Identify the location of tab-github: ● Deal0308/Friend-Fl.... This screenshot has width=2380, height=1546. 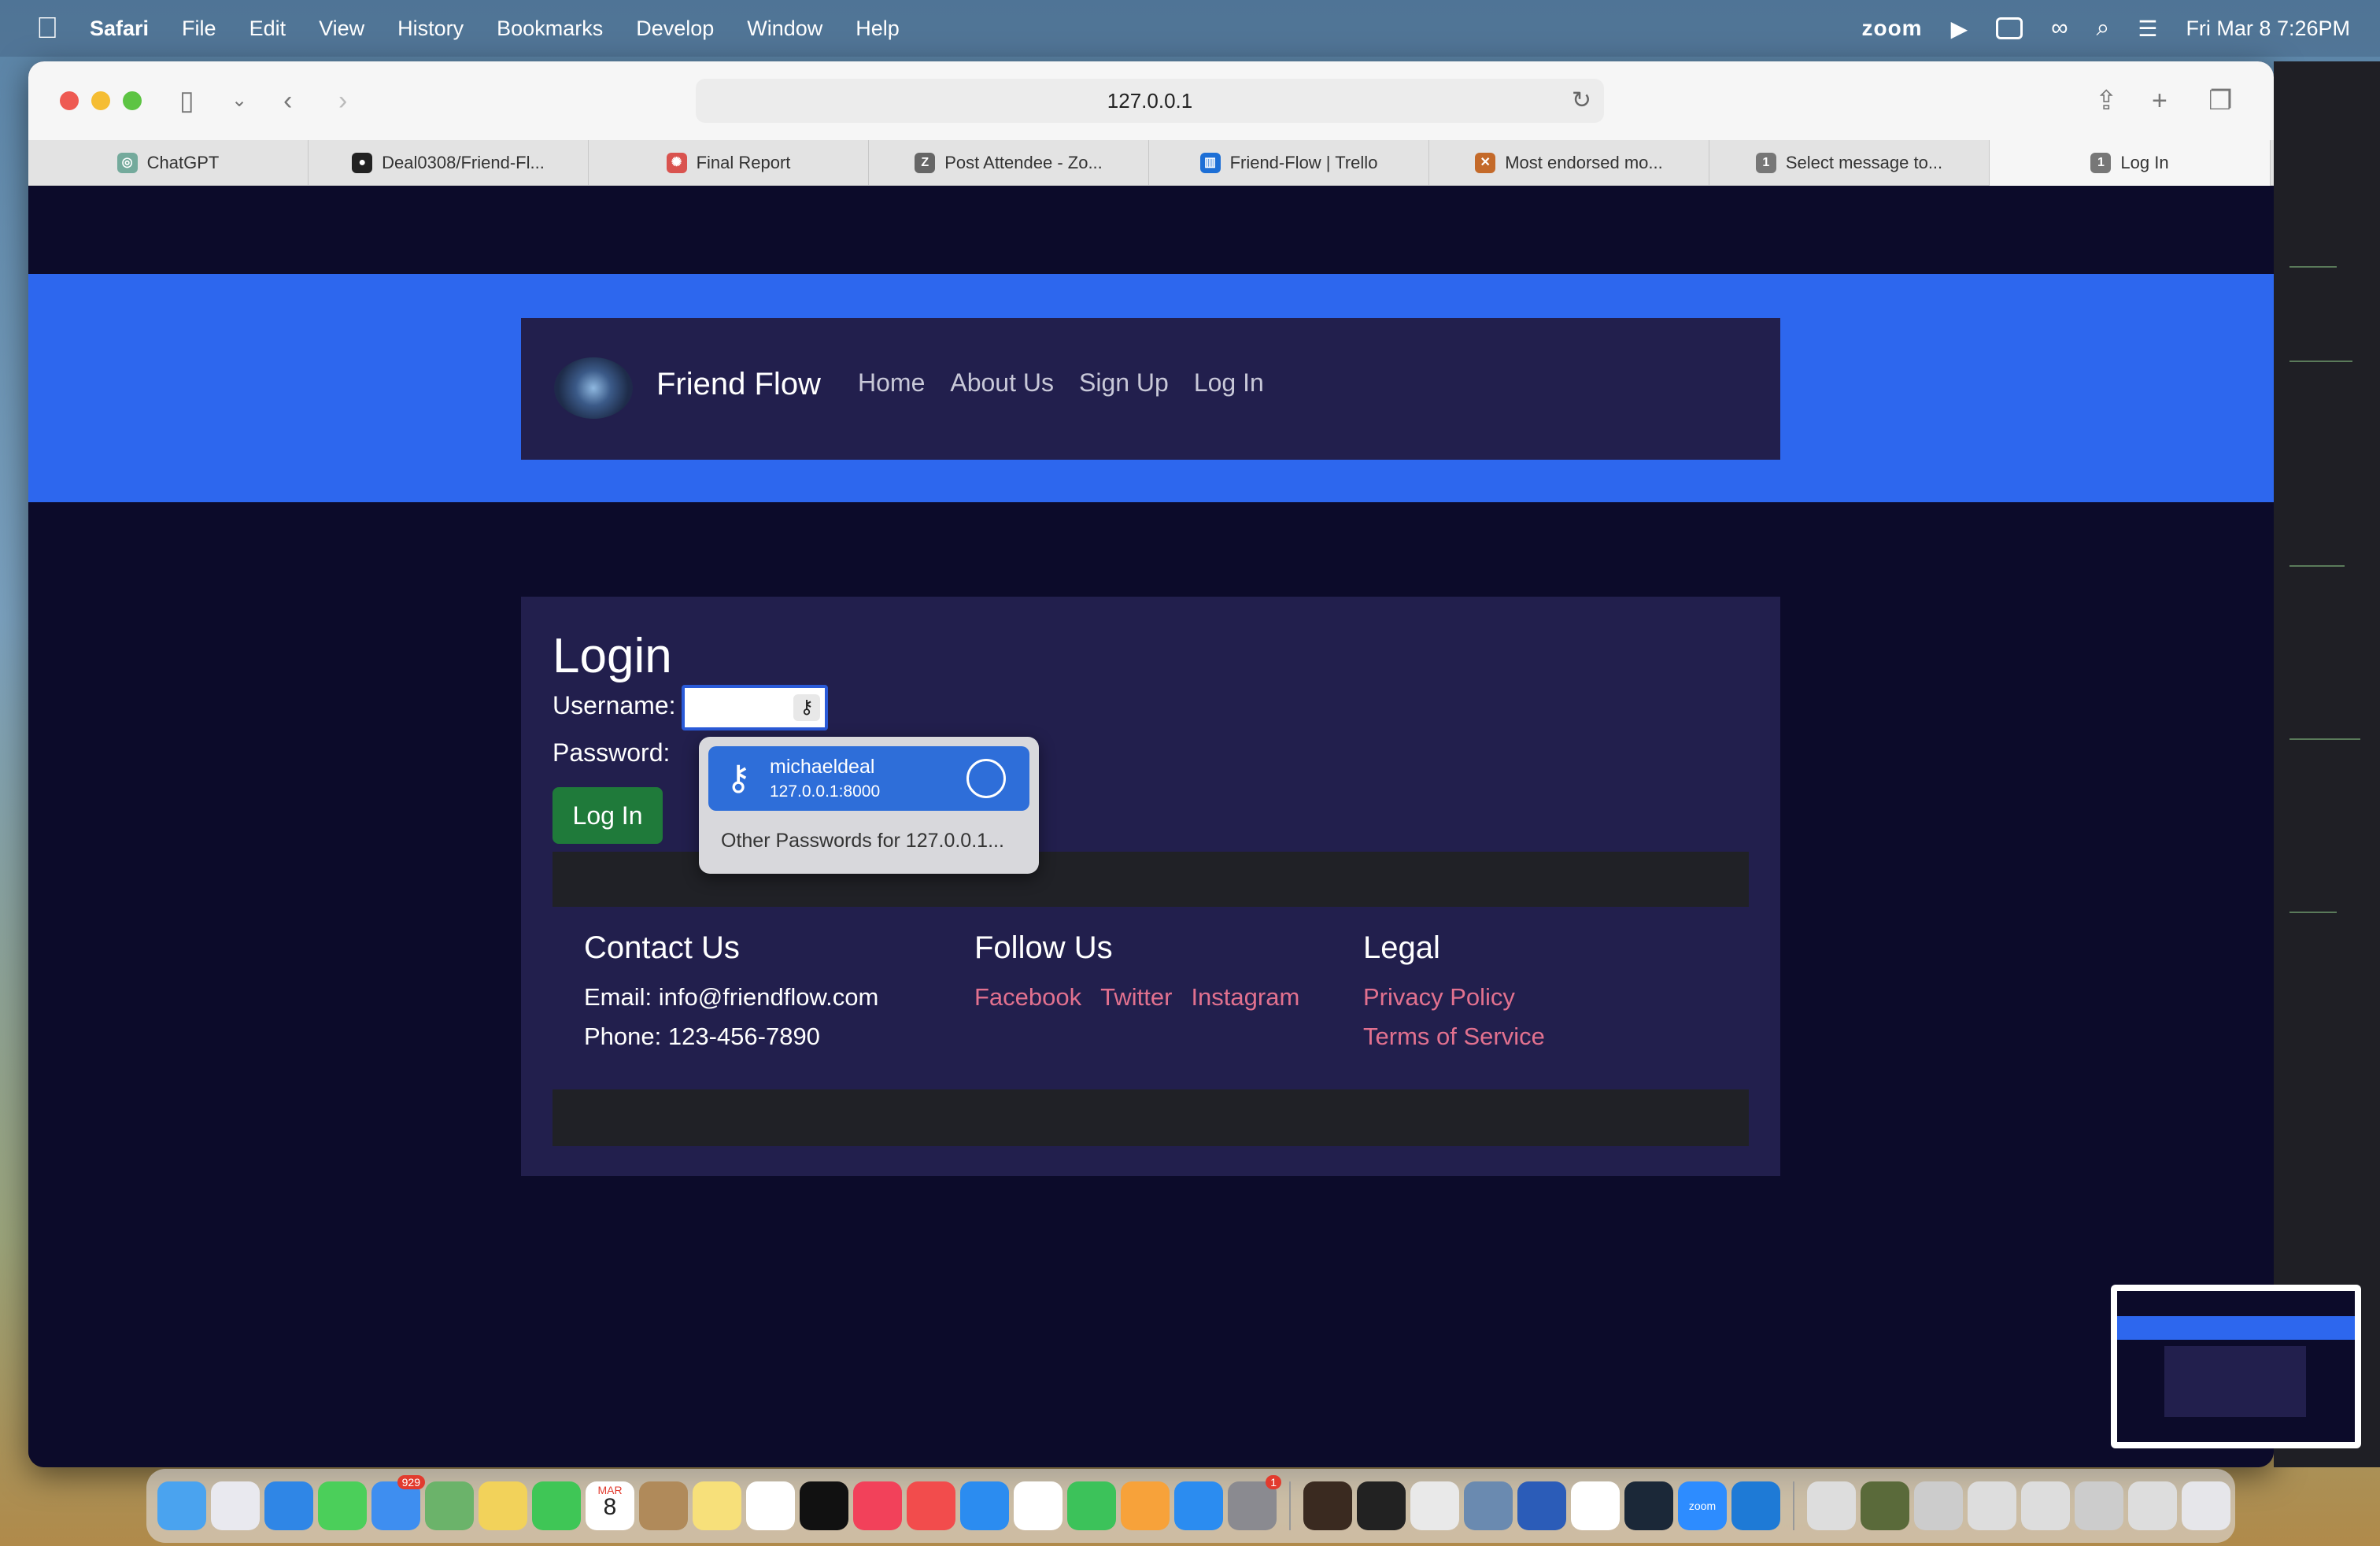
(449, 163).